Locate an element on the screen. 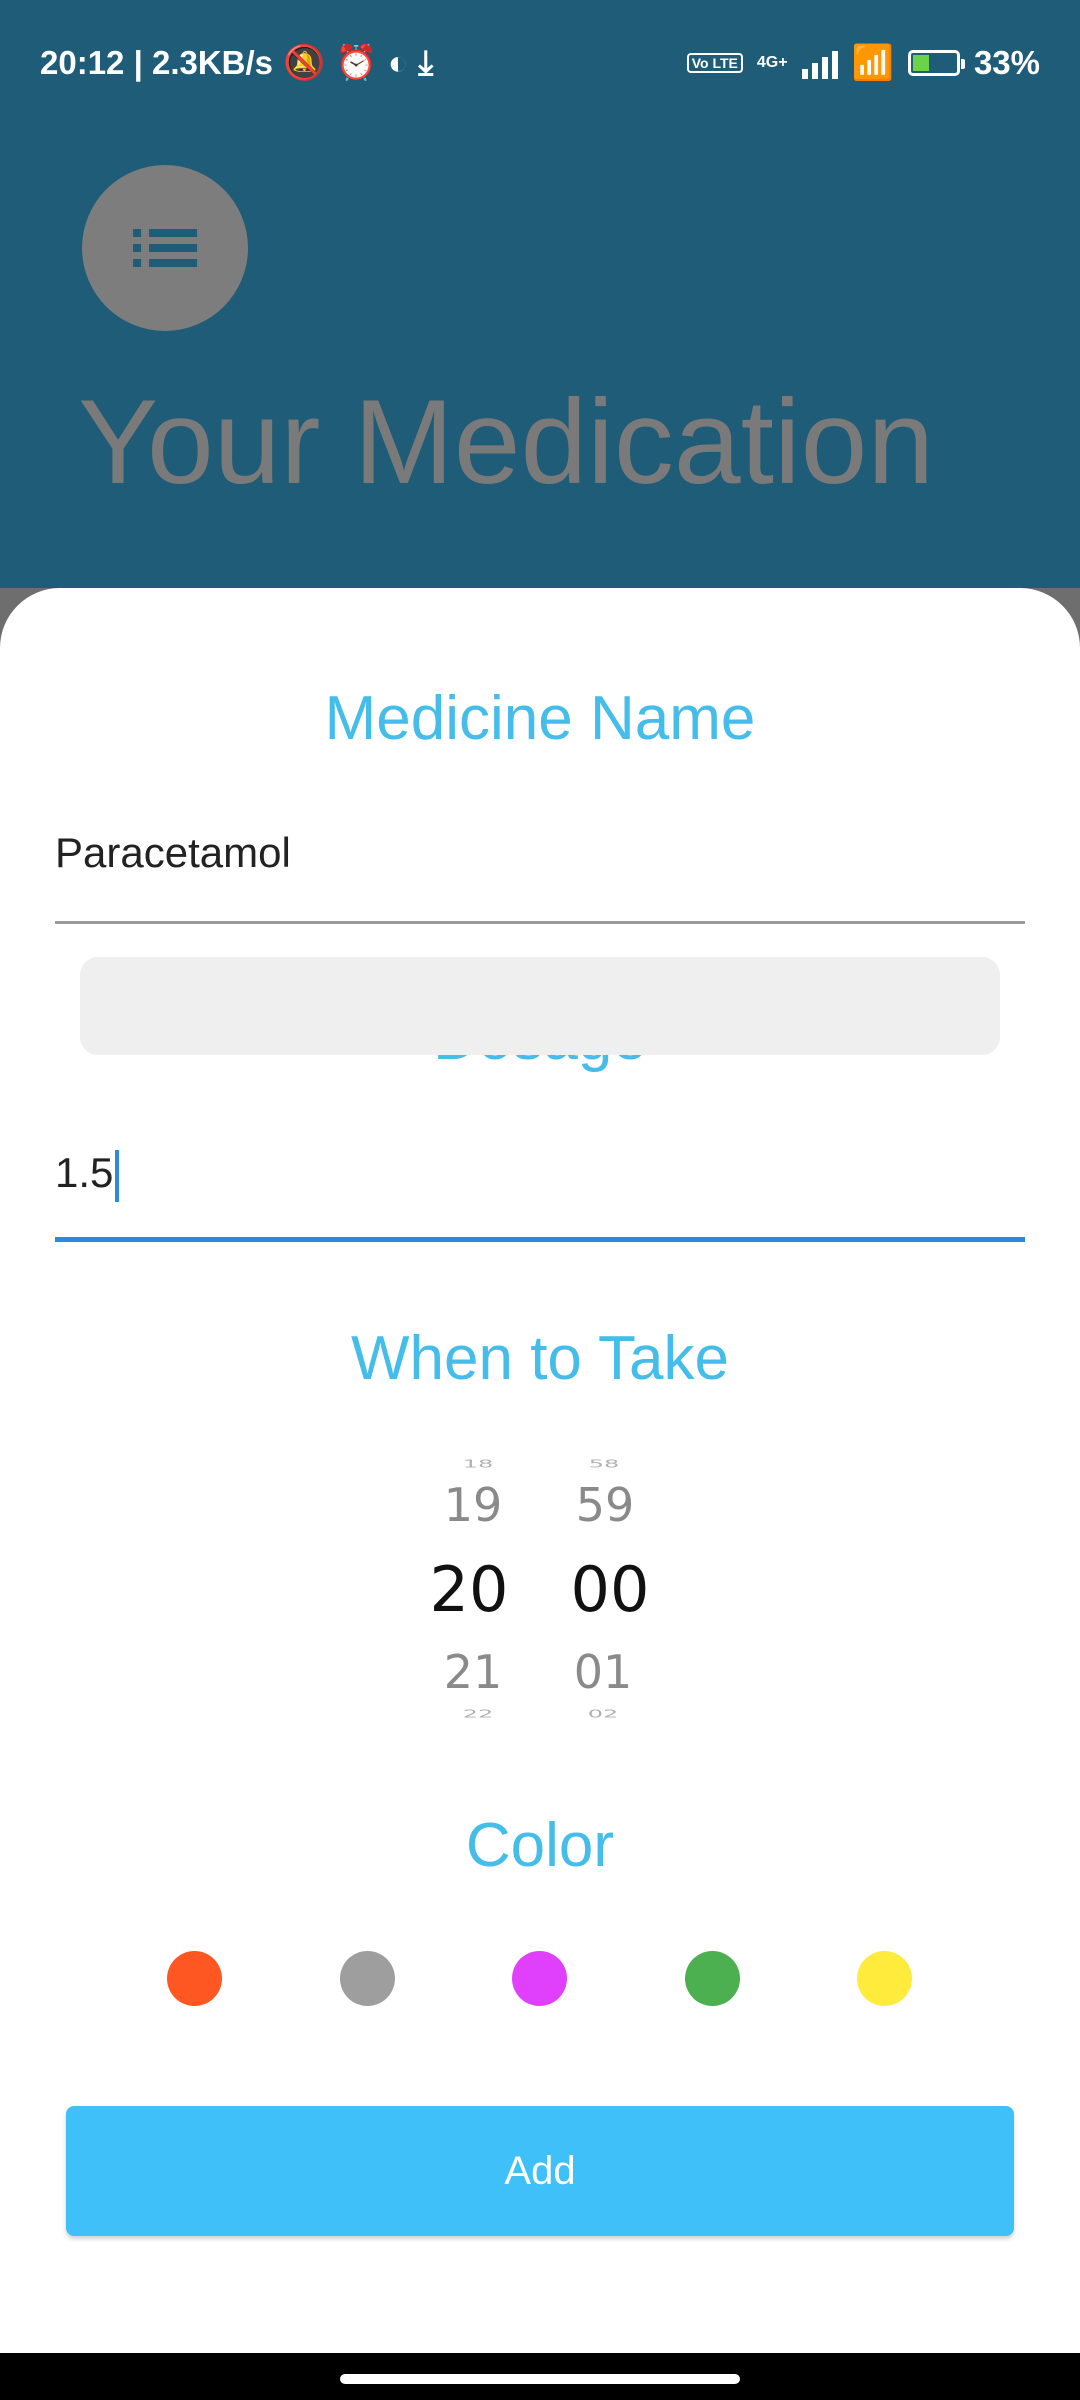 The image size is (1080, 2400). signal-icon is located at coordinates (819, 63).